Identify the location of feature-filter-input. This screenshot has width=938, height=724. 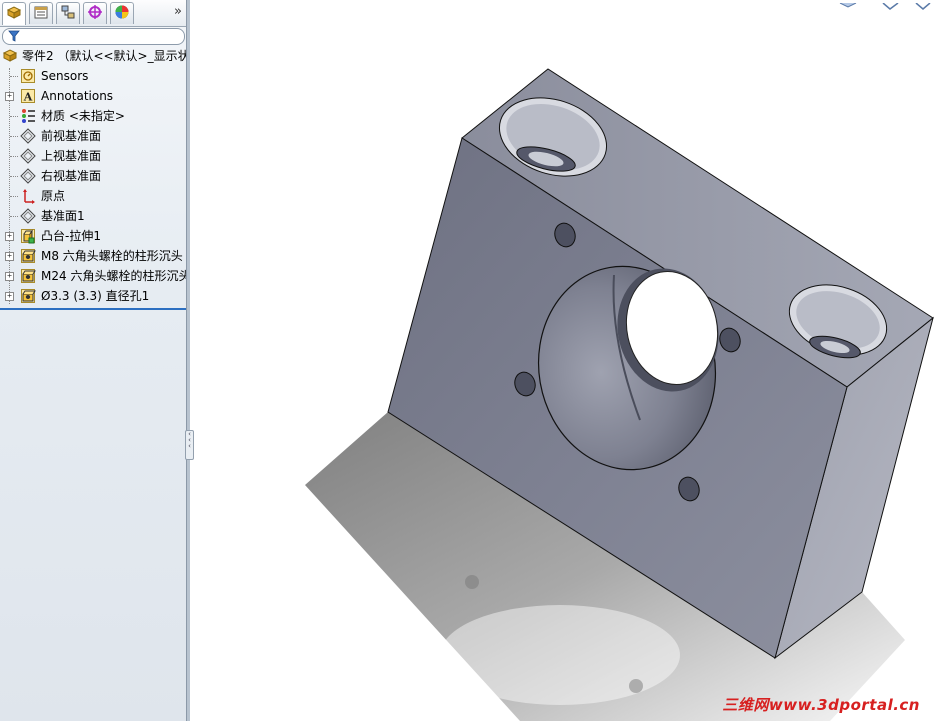
(93, 36).